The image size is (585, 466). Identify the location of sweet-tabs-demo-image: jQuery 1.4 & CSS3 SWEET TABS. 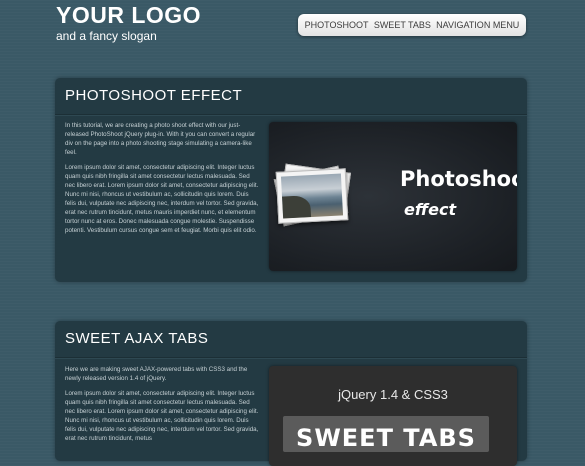
(393, 416).